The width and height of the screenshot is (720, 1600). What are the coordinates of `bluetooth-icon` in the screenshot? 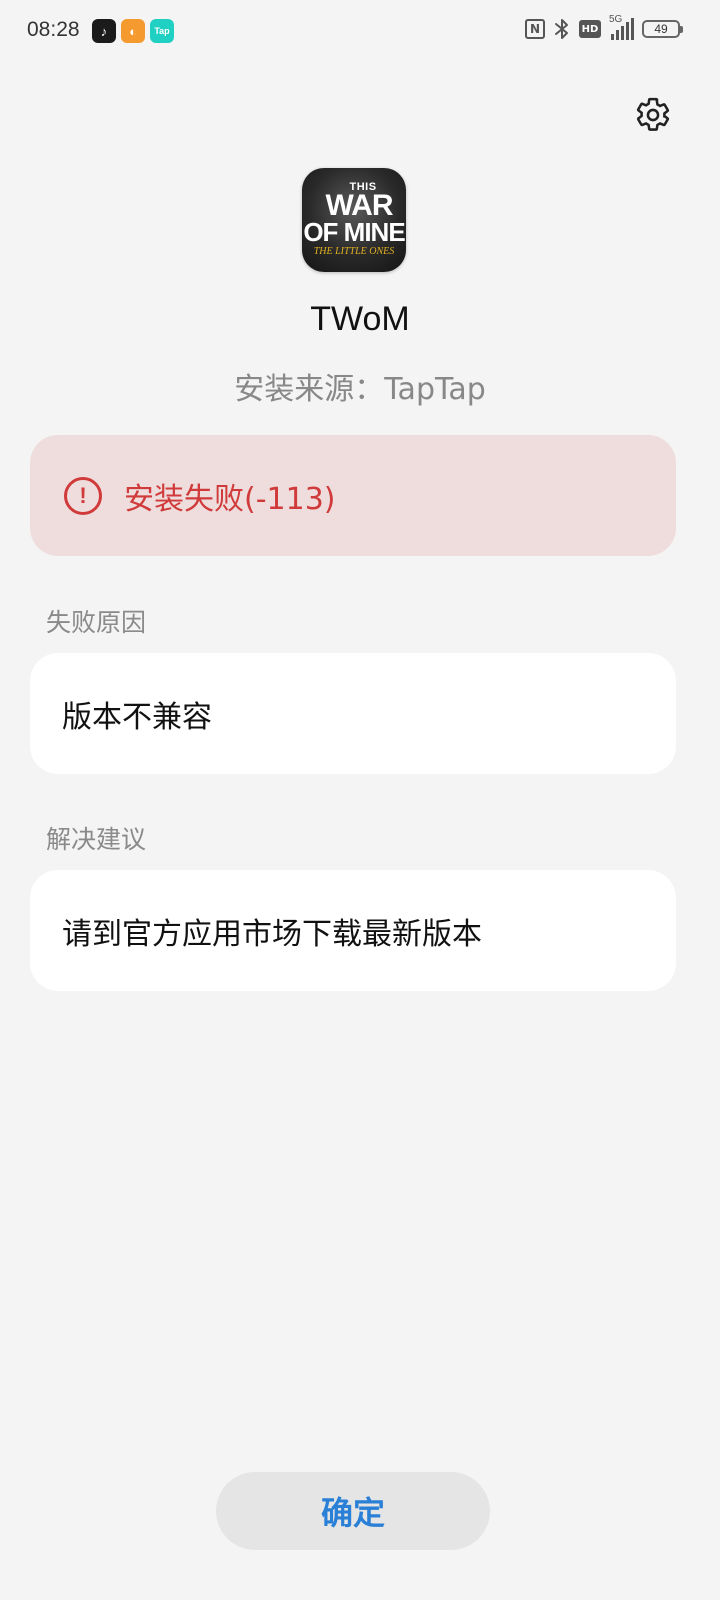 It's located at (562, 29).